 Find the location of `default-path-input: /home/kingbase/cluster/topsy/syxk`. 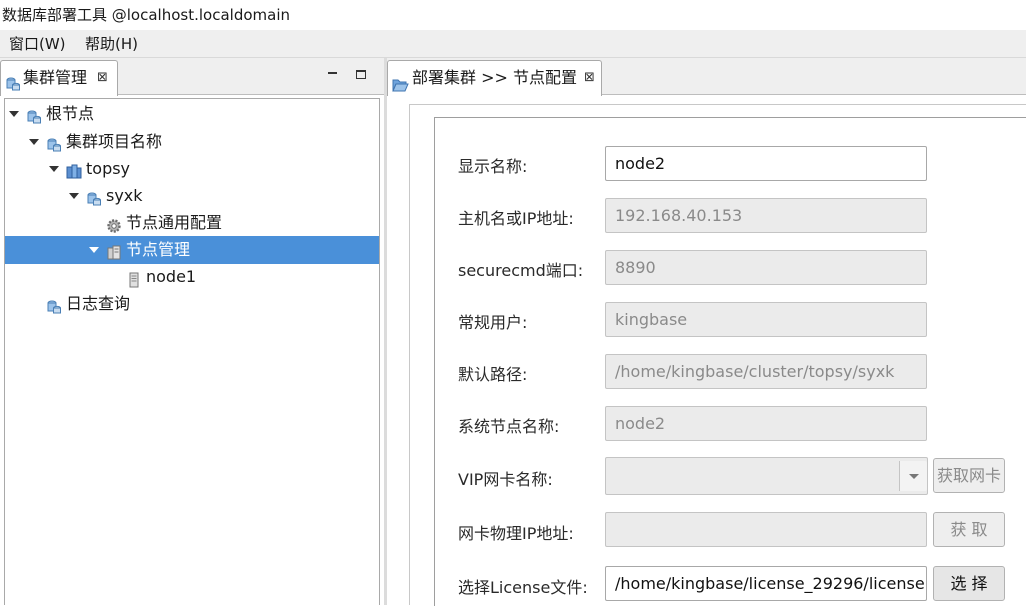

default-path-input: /home/kingbase/cluster/topsy/syxk is located at coordinates (766, 371).